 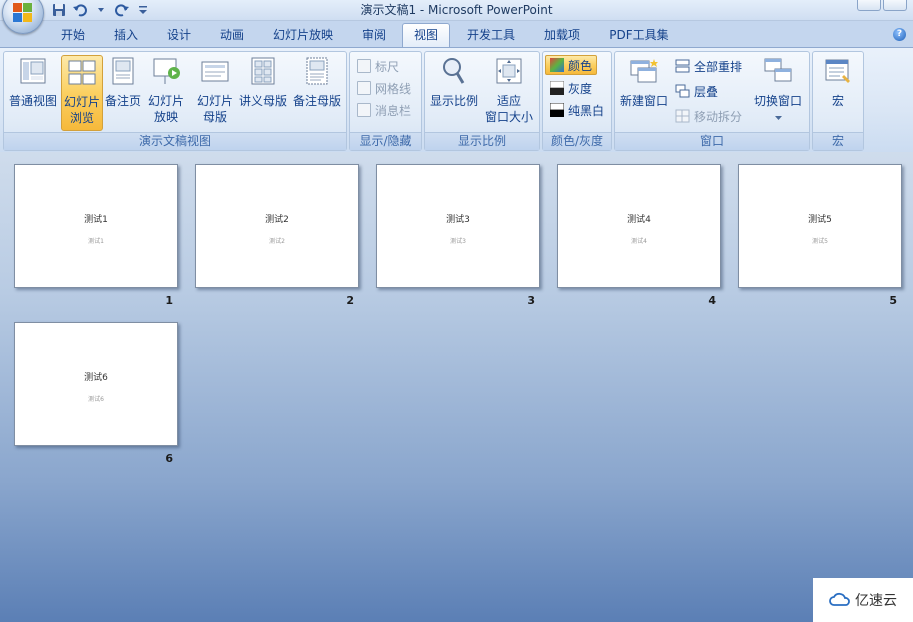 I want to click on slide-thumbnail: 测试2 测试2, so click(x=277, y=226).